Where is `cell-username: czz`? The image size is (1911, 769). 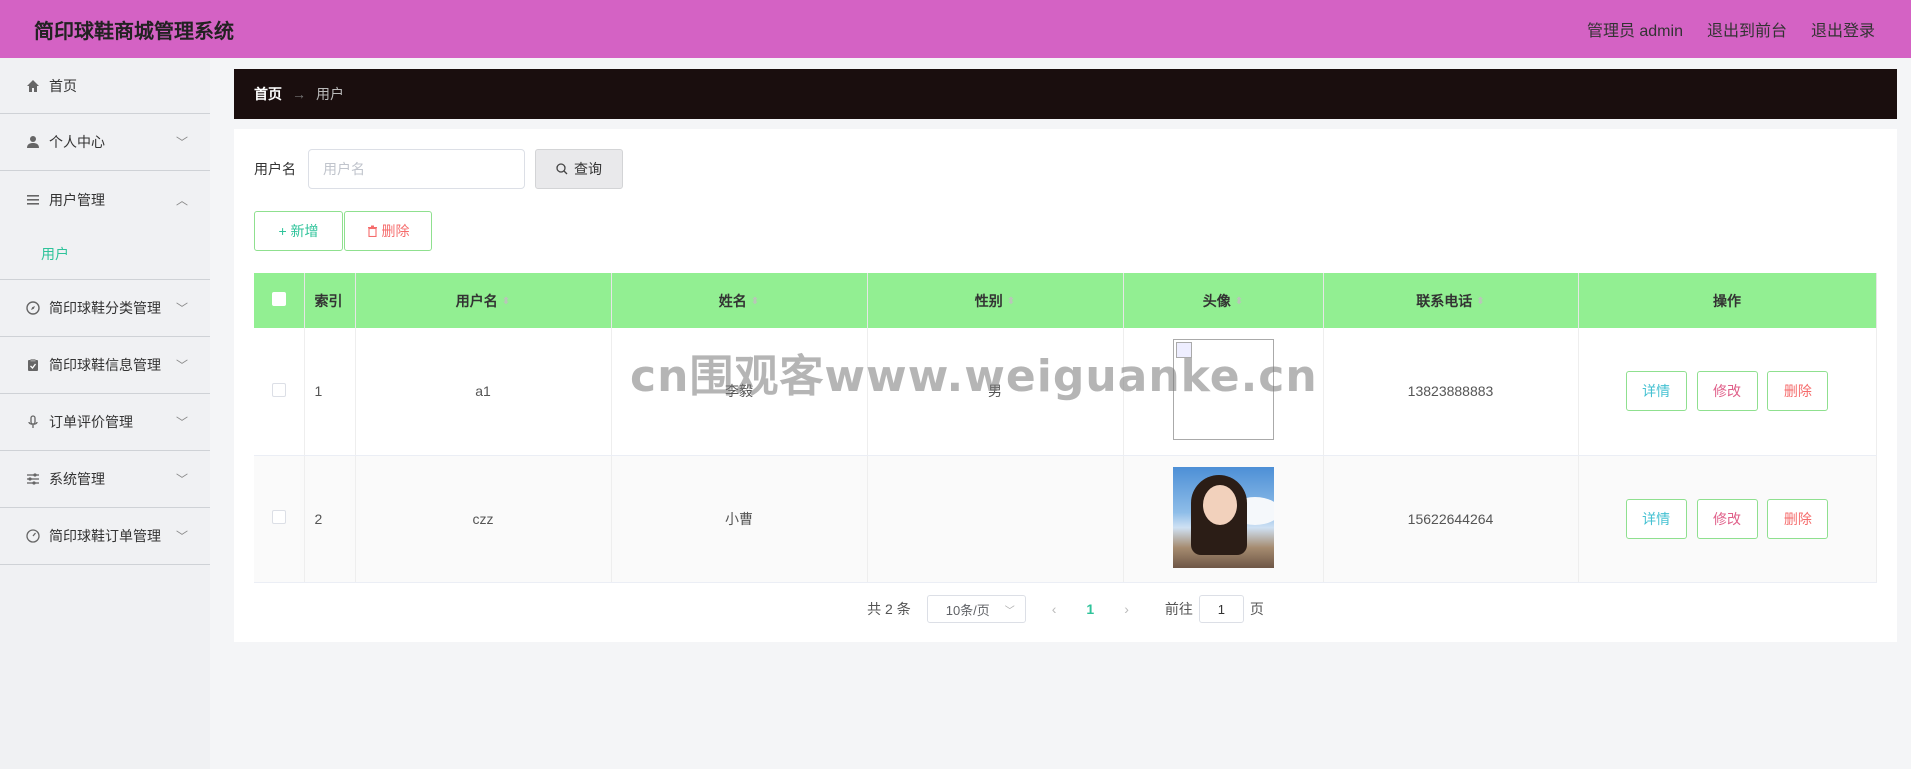
cell-username: czz is located at coordinates (483, 519).